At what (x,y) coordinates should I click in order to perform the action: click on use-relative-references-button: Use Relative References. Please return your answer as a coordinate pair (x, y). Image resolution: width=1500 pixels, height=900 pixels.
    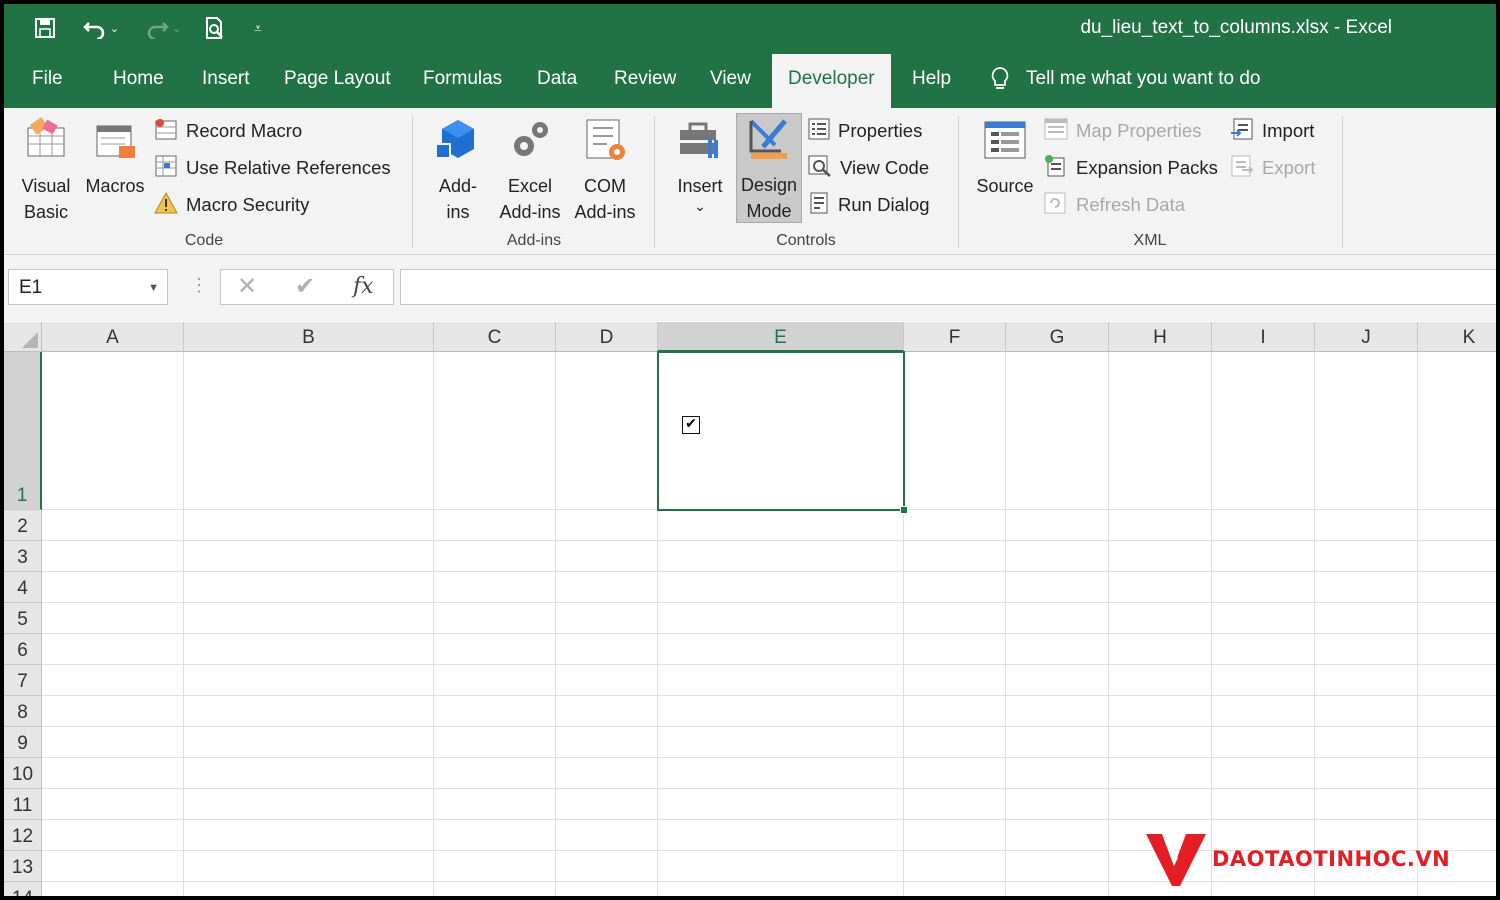
    Looking at the image, I should click on (272, 168).